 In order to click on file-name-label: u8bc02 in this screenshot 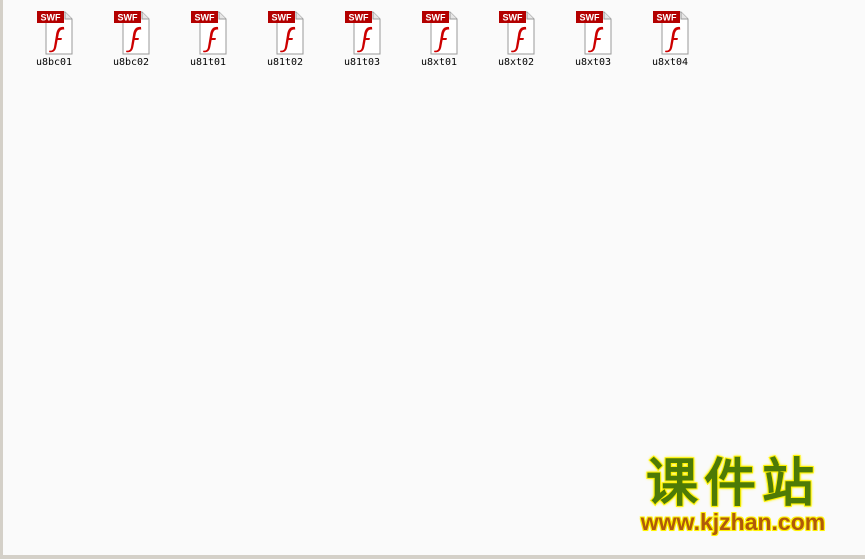, I will do `click(131, 62)`.